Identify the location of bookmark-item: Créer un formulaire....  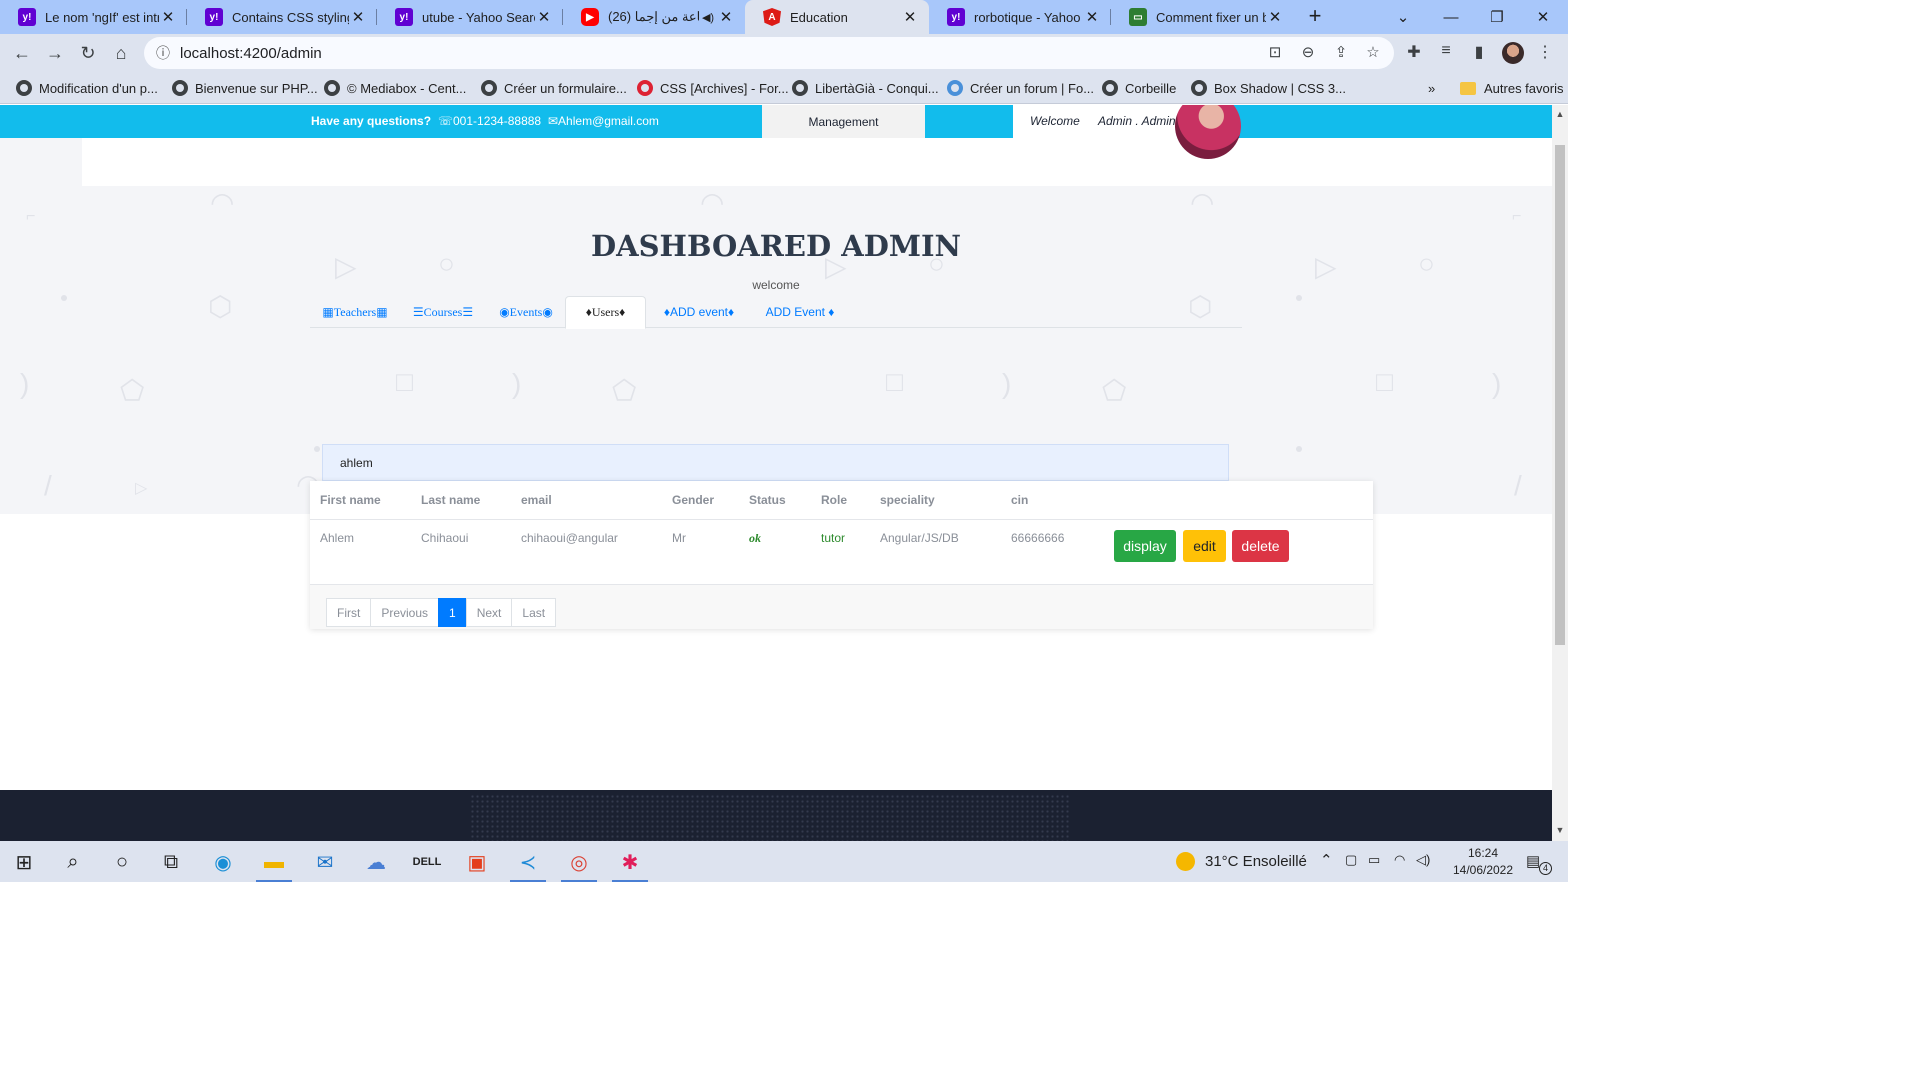
(554, 88).